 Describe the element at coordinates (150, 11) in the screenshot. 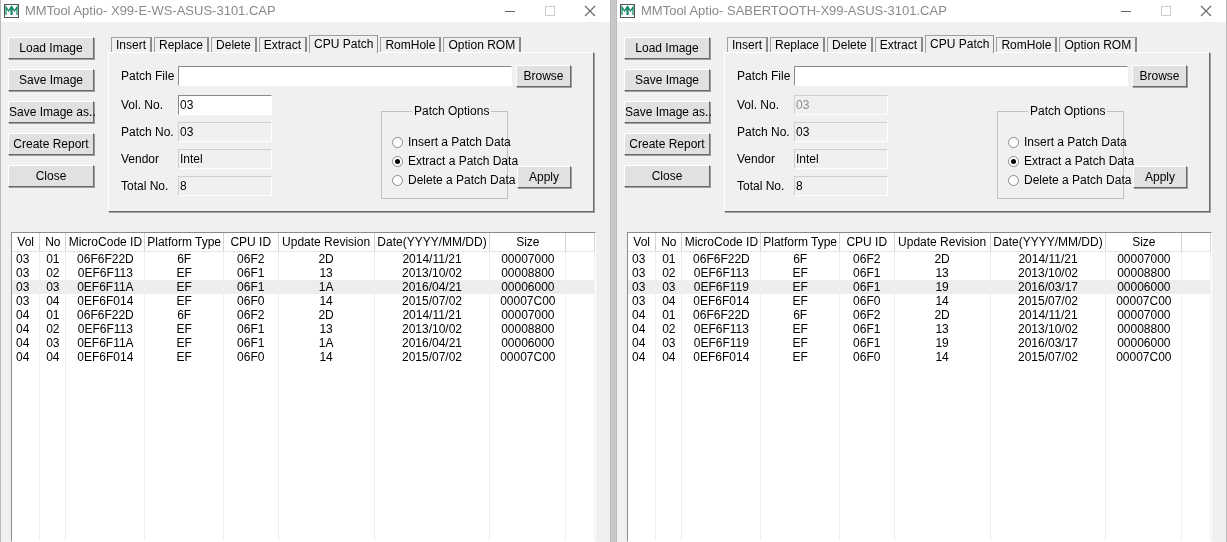

I see `window-title: MMTool Aptio- X99-E-WS-ASUS-3101.CAP` at that location.